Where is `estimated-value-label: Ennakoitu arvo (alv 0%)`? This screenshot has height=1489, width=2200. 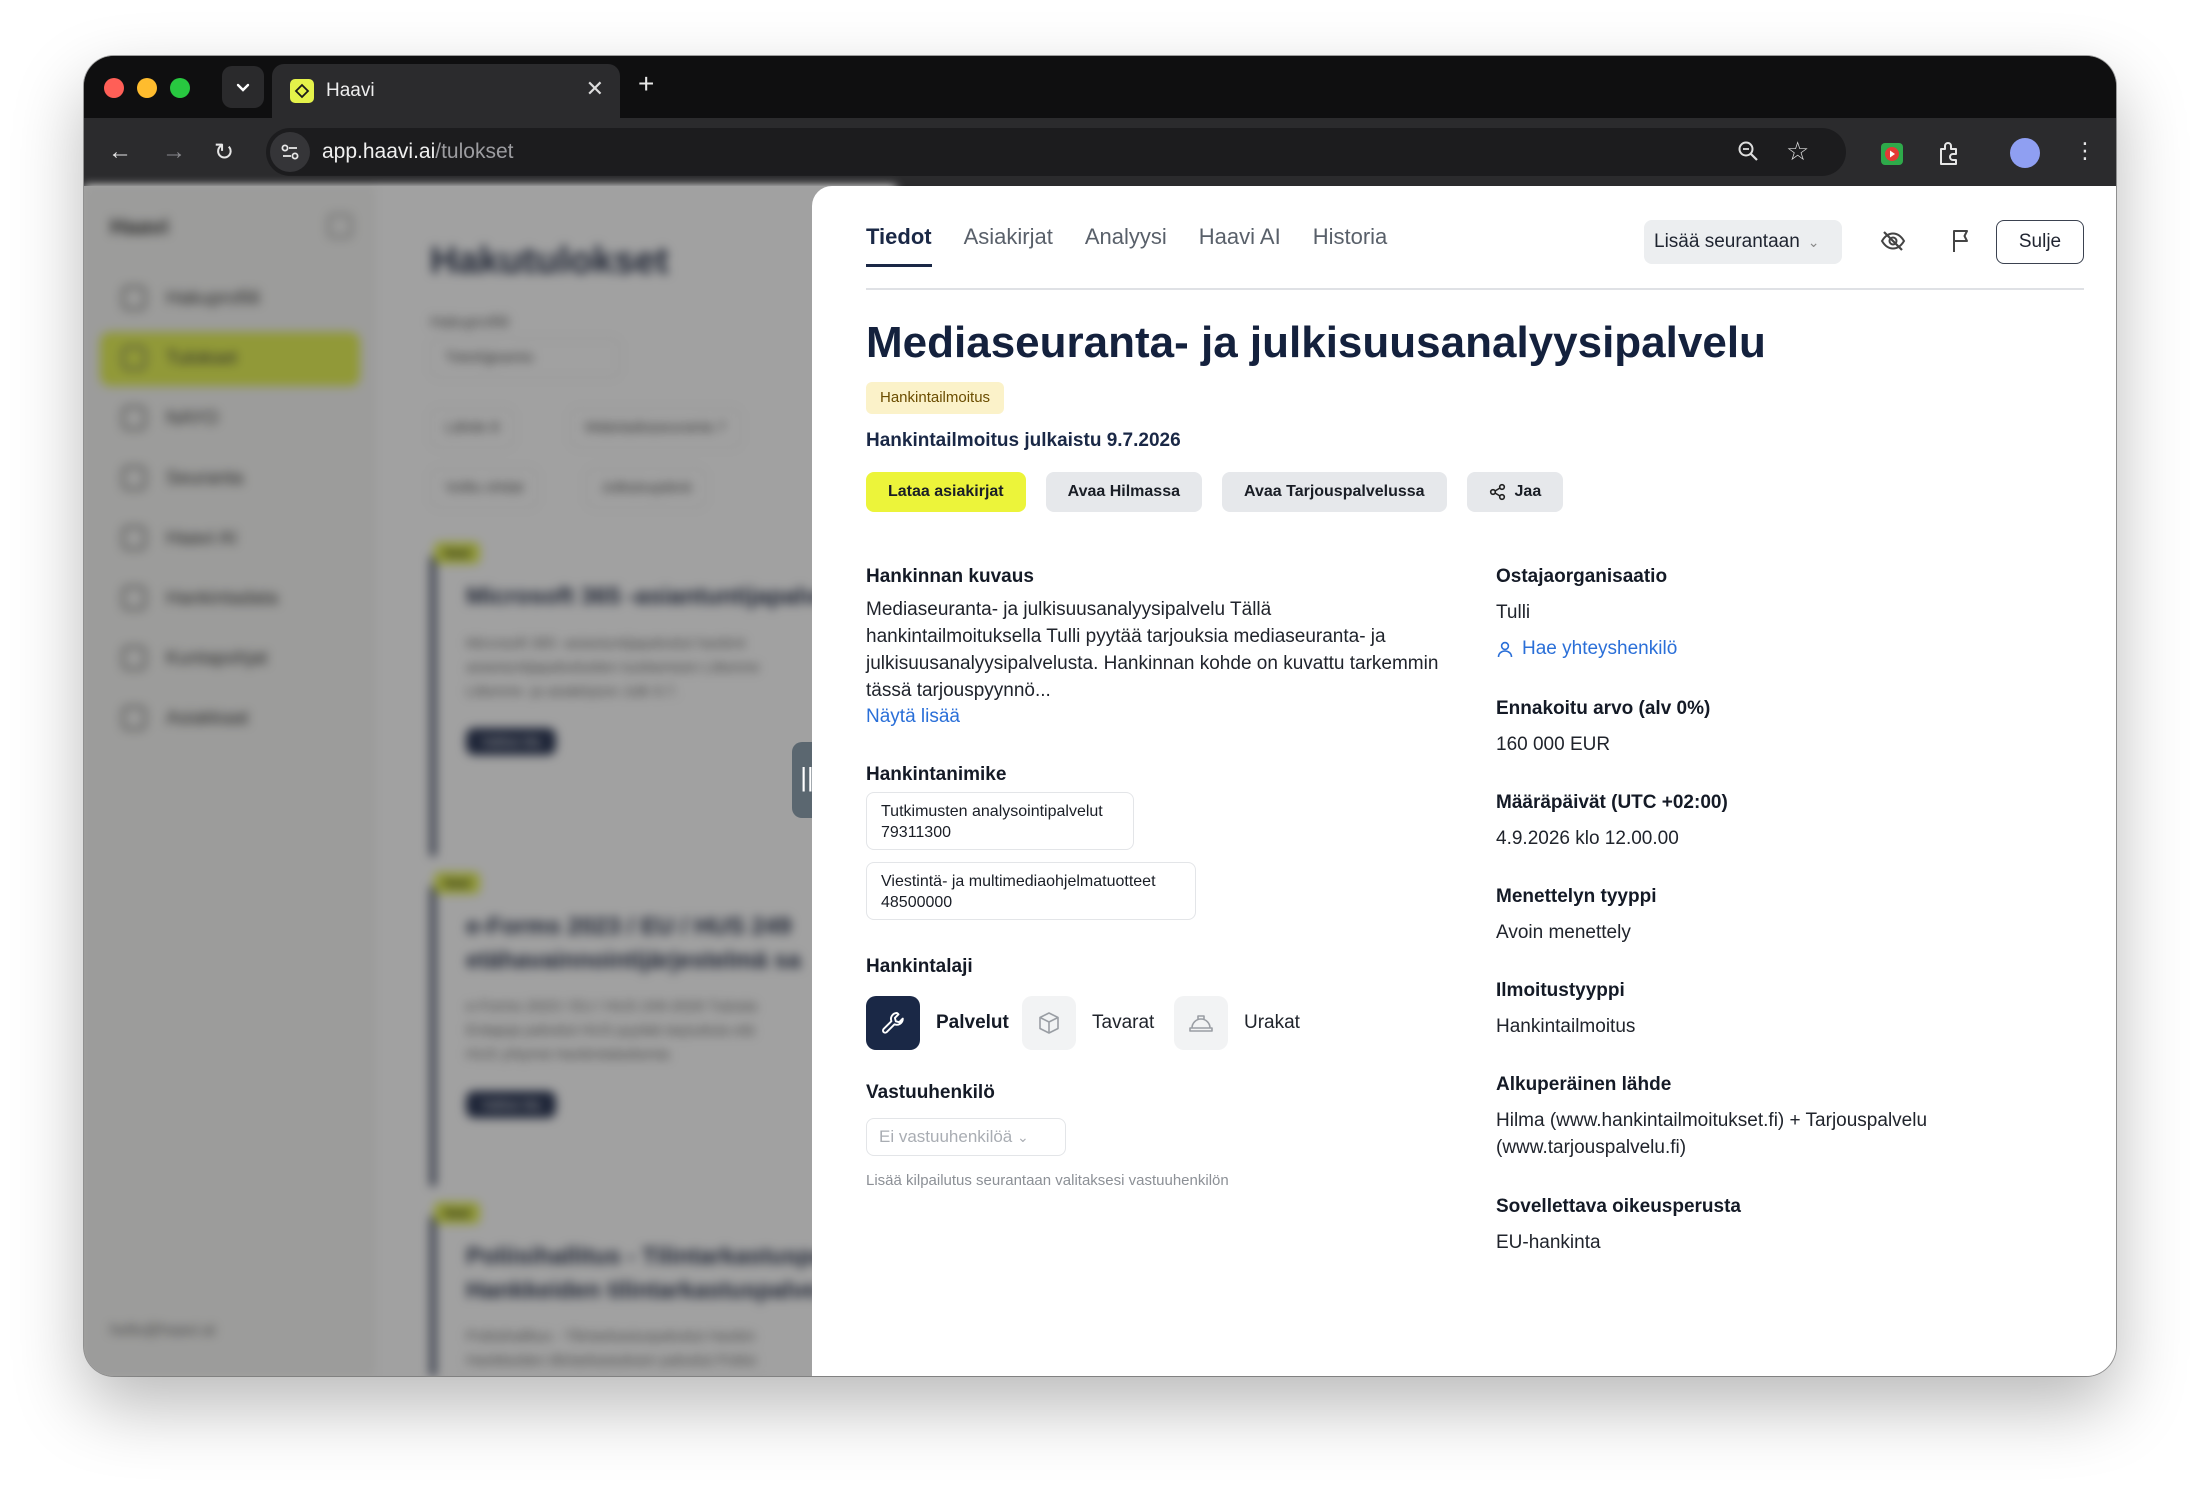
estimated-value-label: Ennakoitu arvo (alv 0%) is located at coordinates (1603, 708).